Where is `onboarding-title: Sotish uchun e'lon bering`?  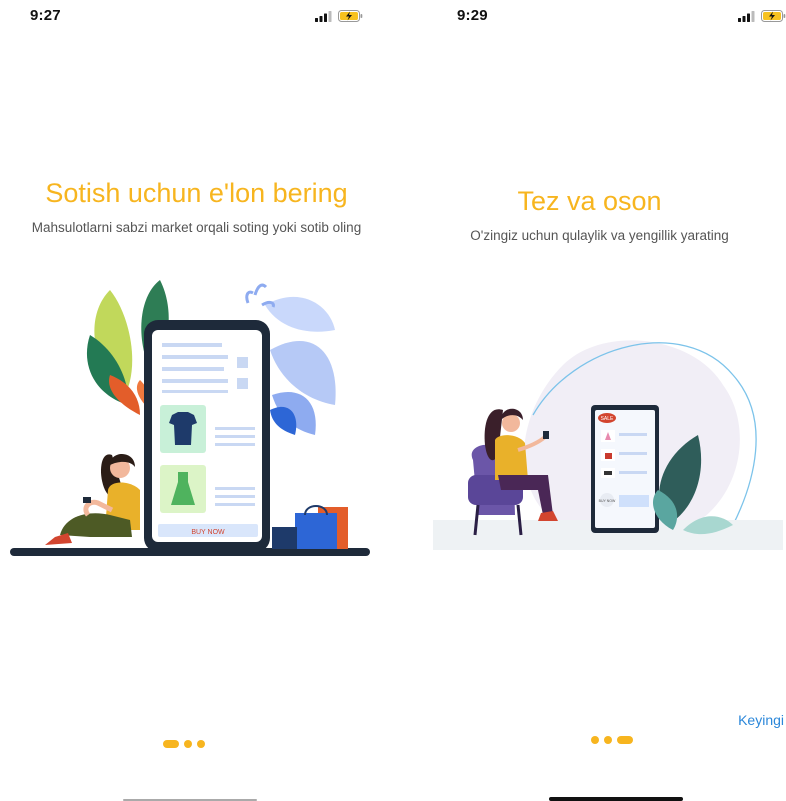
onboarding-title: Sotish uchun e'lon bering is located at coordinates (196, 193).